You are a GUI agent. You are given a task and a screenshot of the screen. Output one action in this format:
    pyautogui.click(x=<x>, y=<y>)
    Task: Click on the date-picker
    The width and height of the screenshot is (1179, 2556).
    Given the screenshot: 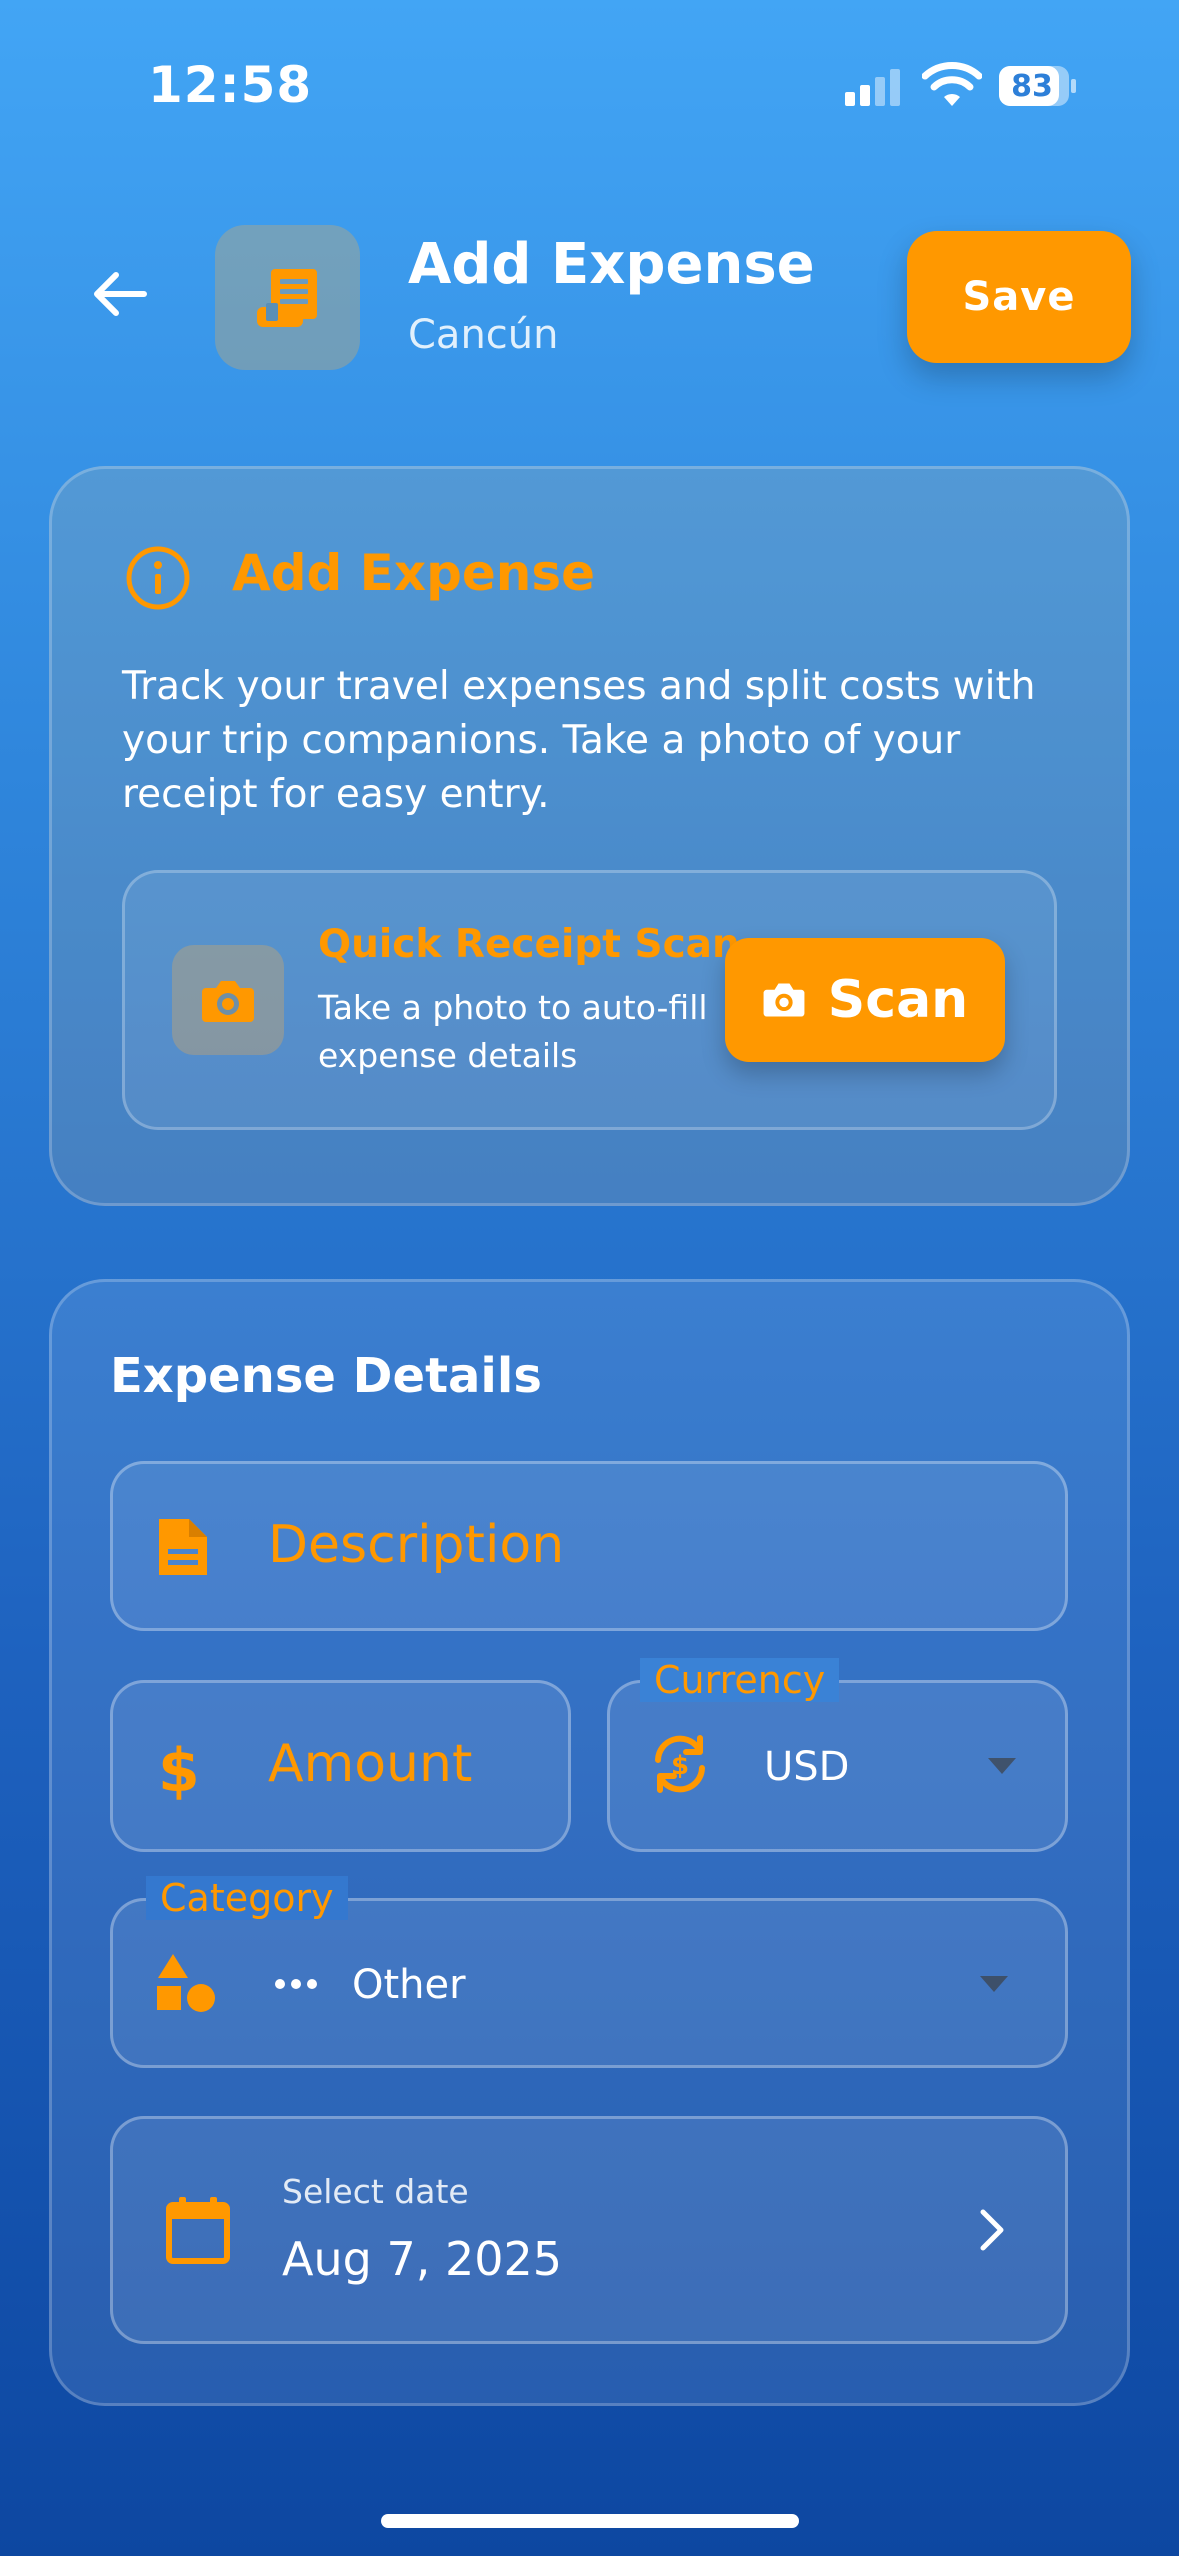 What is the action you would take?
    pyautogui.click(x=589, y=2230)
    